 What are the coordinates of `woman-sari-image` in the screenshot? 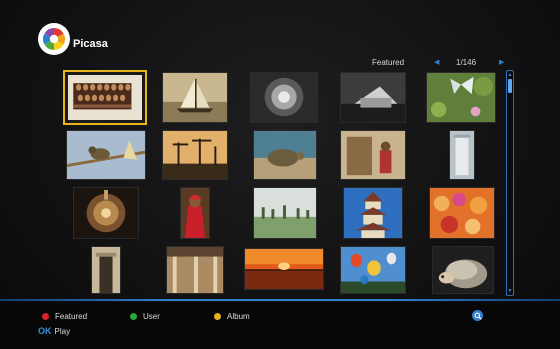 It's located at (195, 213).